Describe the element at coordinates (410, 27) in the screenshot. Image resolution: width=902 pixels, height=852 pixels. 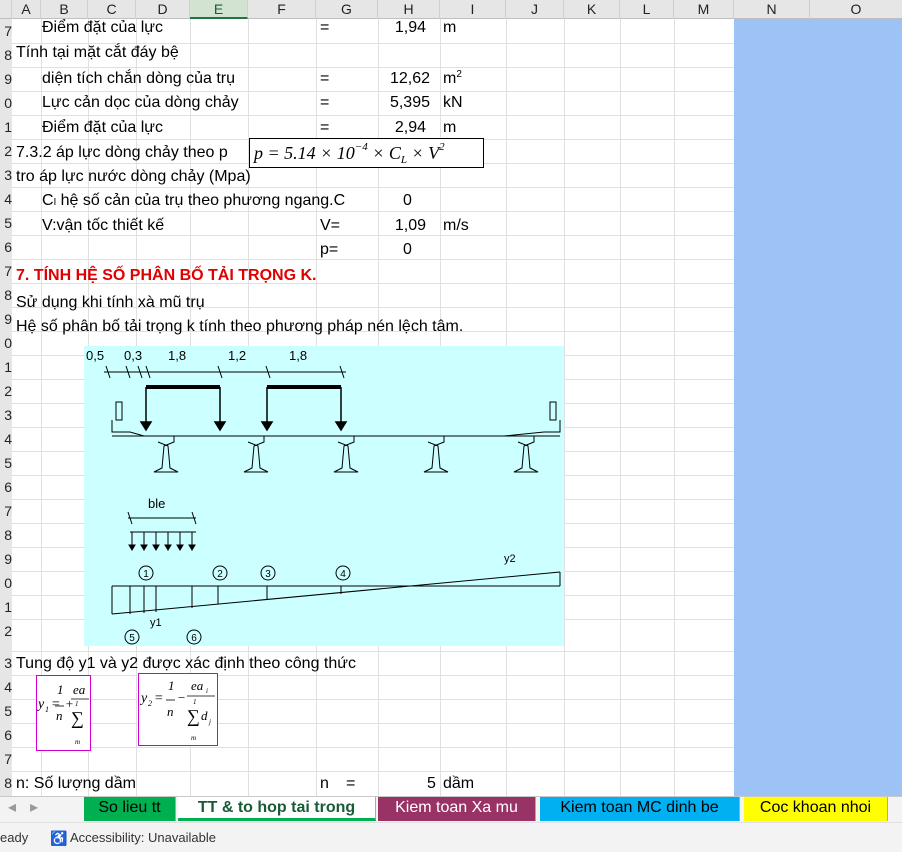
I see `cell-value: 1,94` at that location.